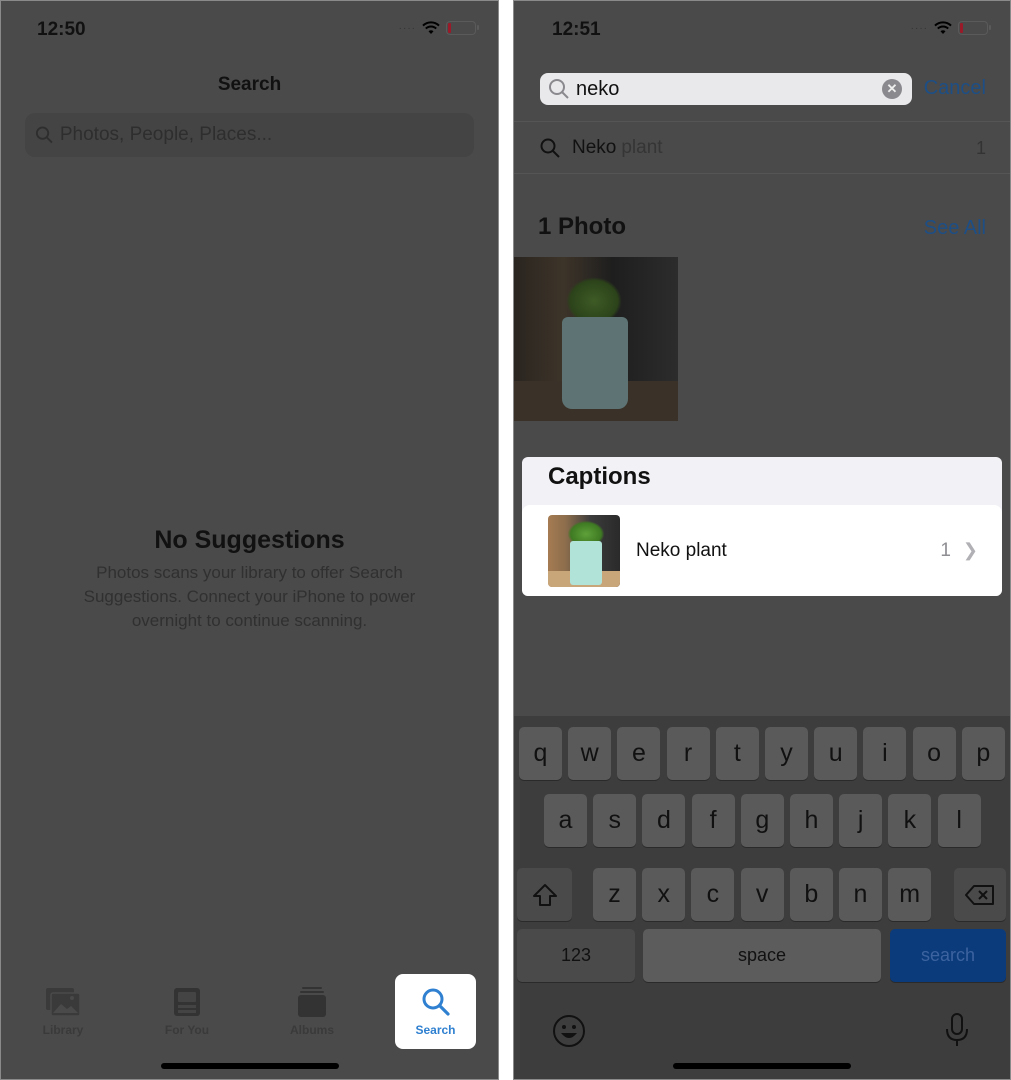  I want to click on tab-search: Search, so click(435, 1011).